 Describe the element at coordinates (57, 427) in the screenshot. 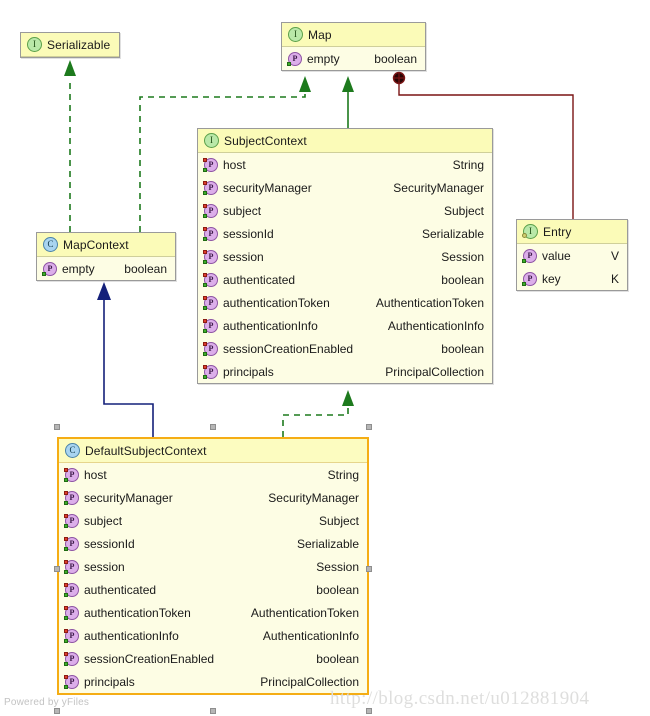

I see `selection-handle-top-left` at that location.